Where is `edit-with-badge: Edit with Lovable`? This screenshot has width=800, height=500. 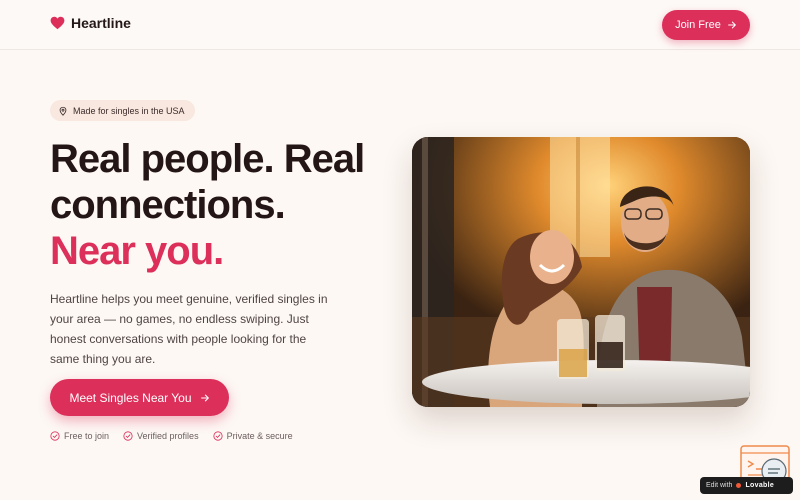
edit-with-badge: Edit with Lovable is located at coordinates (746, 485).